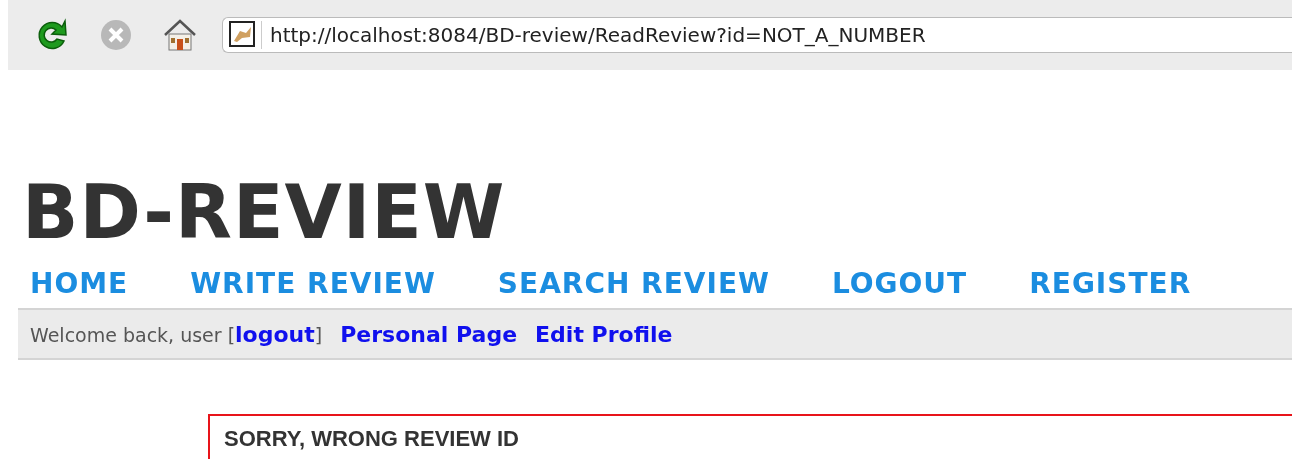 Image resolution: width=1292 pixels, height=459 pixels. What do you see at coordinates (176, 334) in the screenshot?
I see `welcome-text: Welcome back, user [logout]` at bounding box center [176, 334].